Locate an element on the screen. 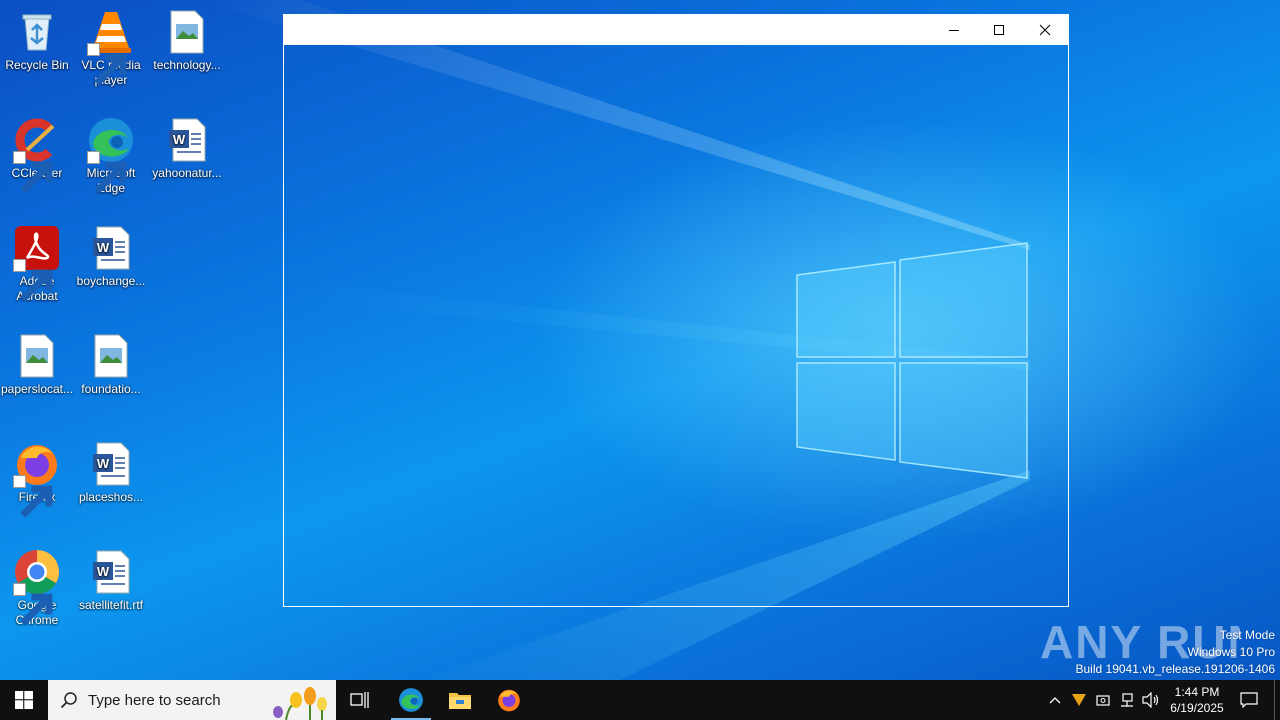  desktop-icon-label: satellitefit.rtf is located at coordinates (111, 605).